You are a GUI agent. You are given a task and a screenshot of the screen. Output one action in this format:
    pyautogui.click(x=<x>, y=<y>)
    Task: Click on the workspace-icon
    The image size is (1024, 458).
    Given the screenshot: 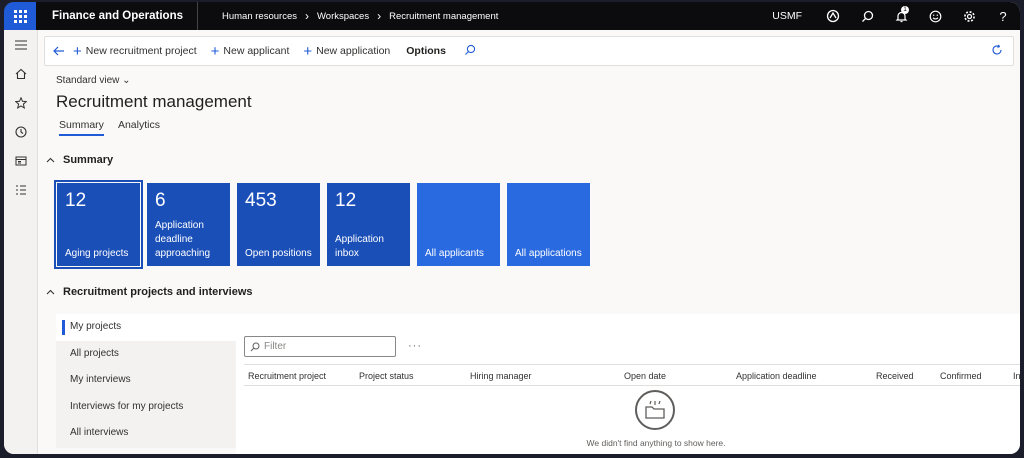 What is the action you would take?
    pyautogui.click(x=21, y=160)
    